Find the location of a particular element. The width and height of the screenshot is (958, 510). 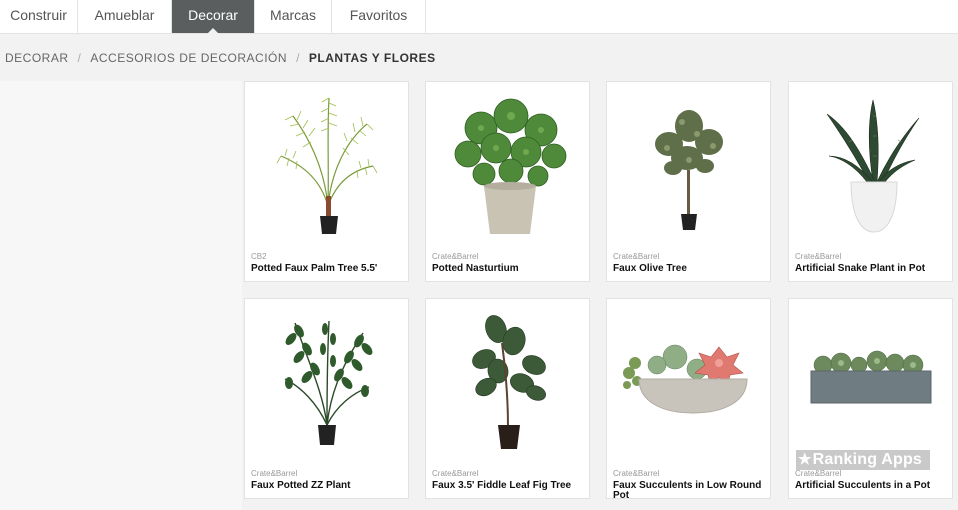

breadcrumb-plantas-y-flores: PLANTAS Y FLORES is located at coordinates (372, 58).